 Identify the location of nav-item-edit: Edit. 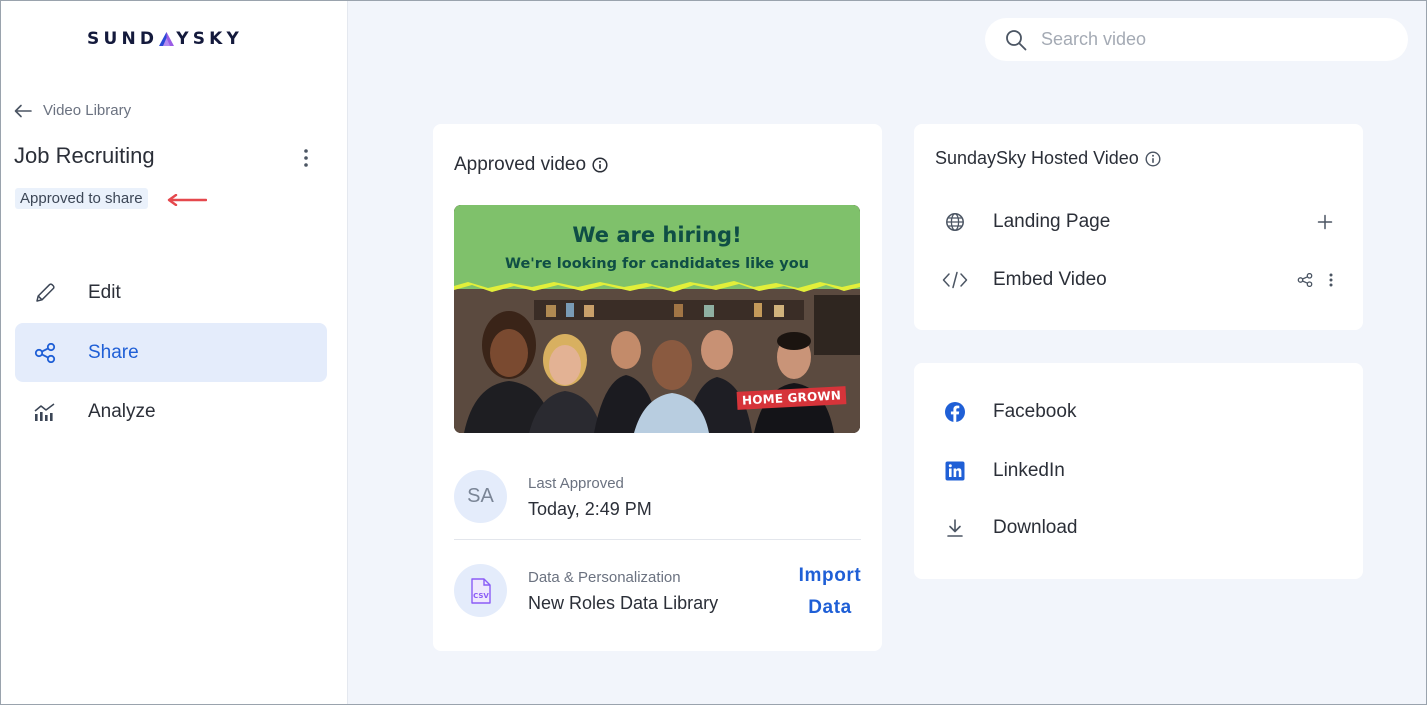
(171, 292).